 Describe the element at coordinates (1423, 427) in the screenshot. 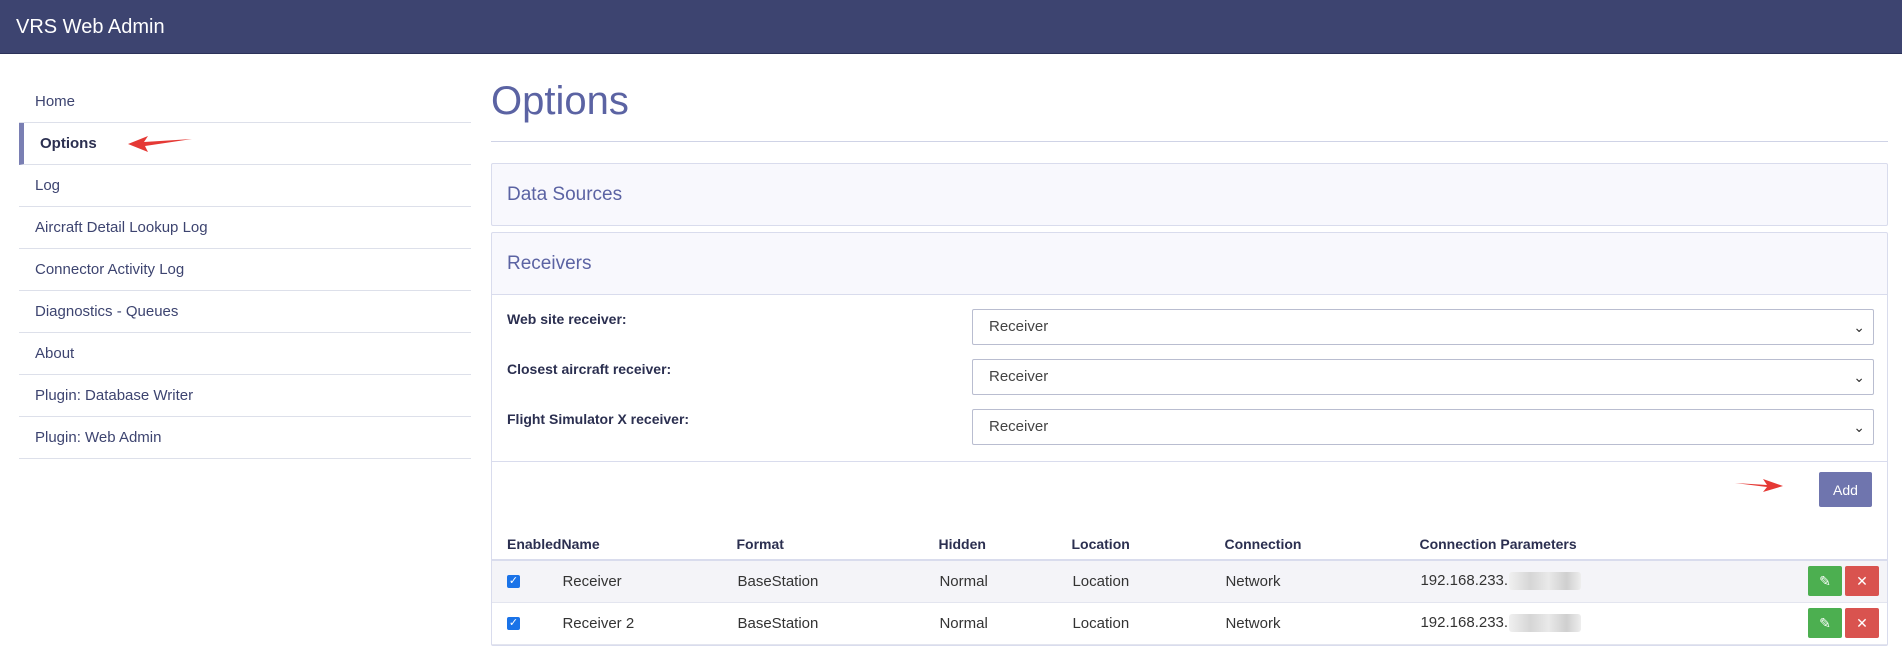

I see `fsx-receiver-select: Receiver ⌄` at that location.